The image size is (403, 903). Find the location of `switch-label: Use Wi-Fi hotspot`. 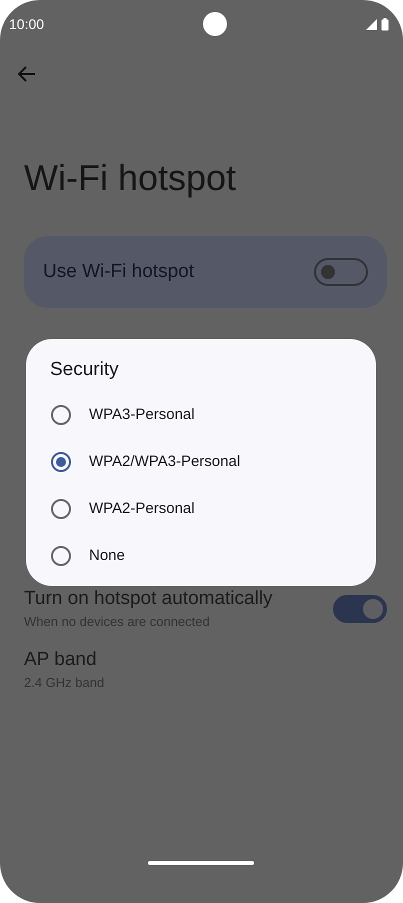

switch-label: Use Wi-Fi hotspot is located at coordinates (118, 272).